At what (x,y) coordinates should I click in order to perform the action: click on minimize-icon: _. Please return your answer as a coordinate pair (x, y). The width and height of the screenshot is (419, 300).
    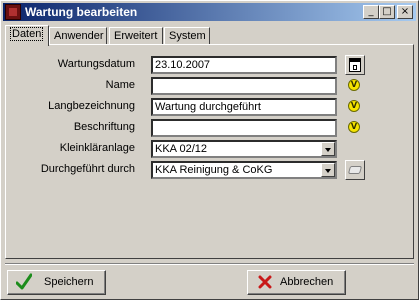
    Looking at the image, I should click on (371, 11).